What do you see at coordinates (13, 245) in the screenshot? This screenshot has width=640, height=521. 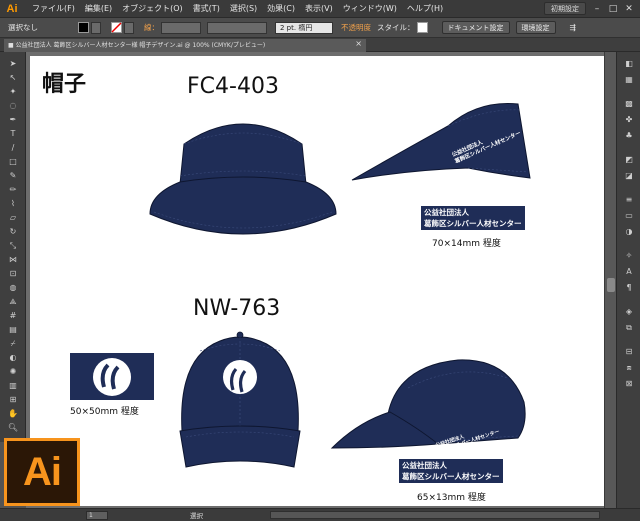 I see `scale-tool-icon: ⤡` at bounding box center [13, 245].